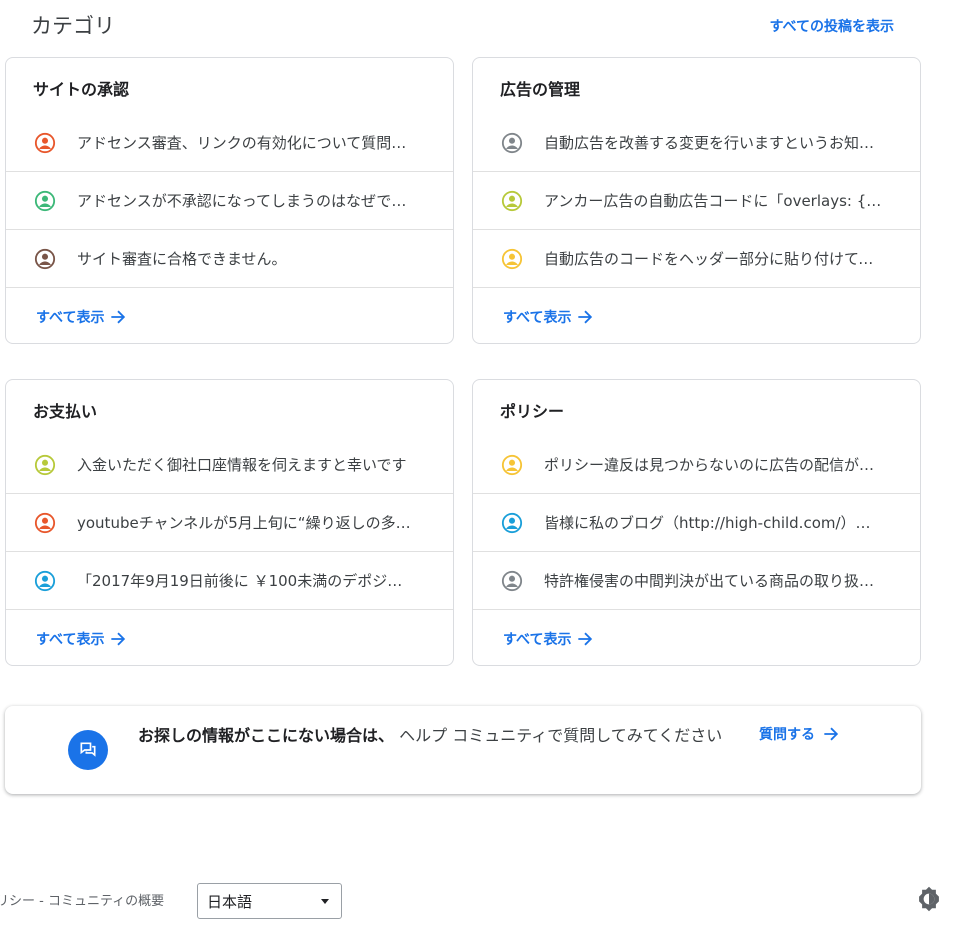 Image resolution: width=954 pixels, height=943 pixels. What do you see at coordinates (247, 143) in the screenshot?
I see `thread-title: アドセンス審査、リンクの有効化について質問させて頂きます` at bounding box center [247, 143].